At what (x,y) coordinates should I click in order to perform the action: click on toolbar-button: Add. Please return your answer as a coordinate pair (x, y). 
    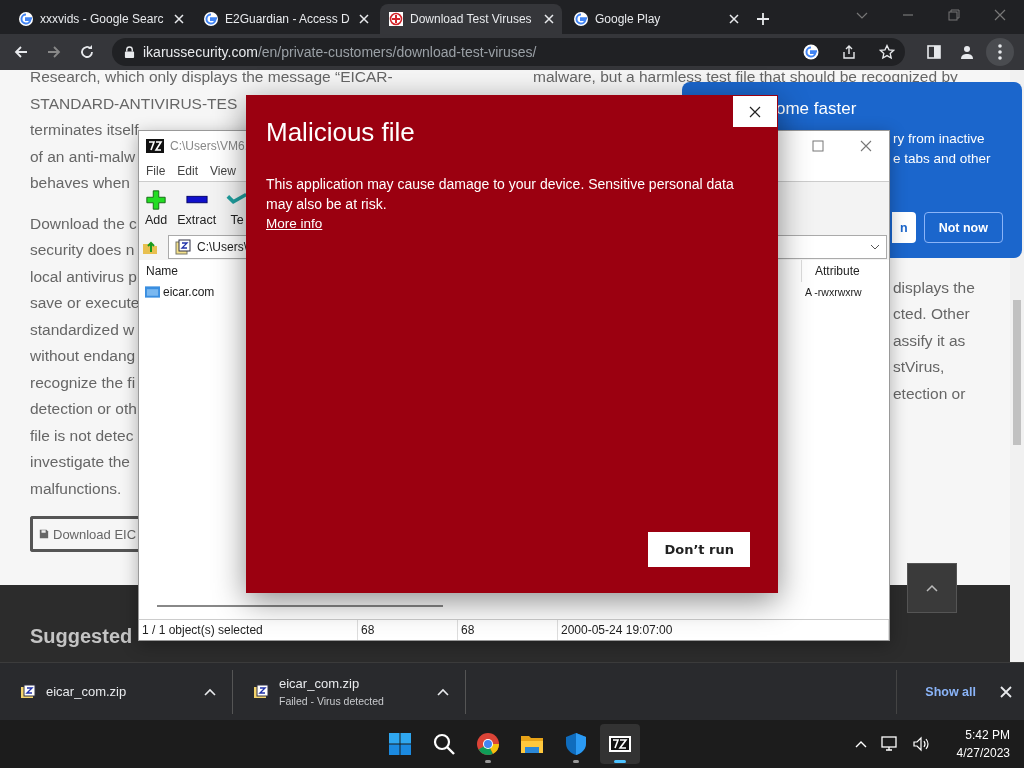
    Looking at the image, I should click on (156, 208).